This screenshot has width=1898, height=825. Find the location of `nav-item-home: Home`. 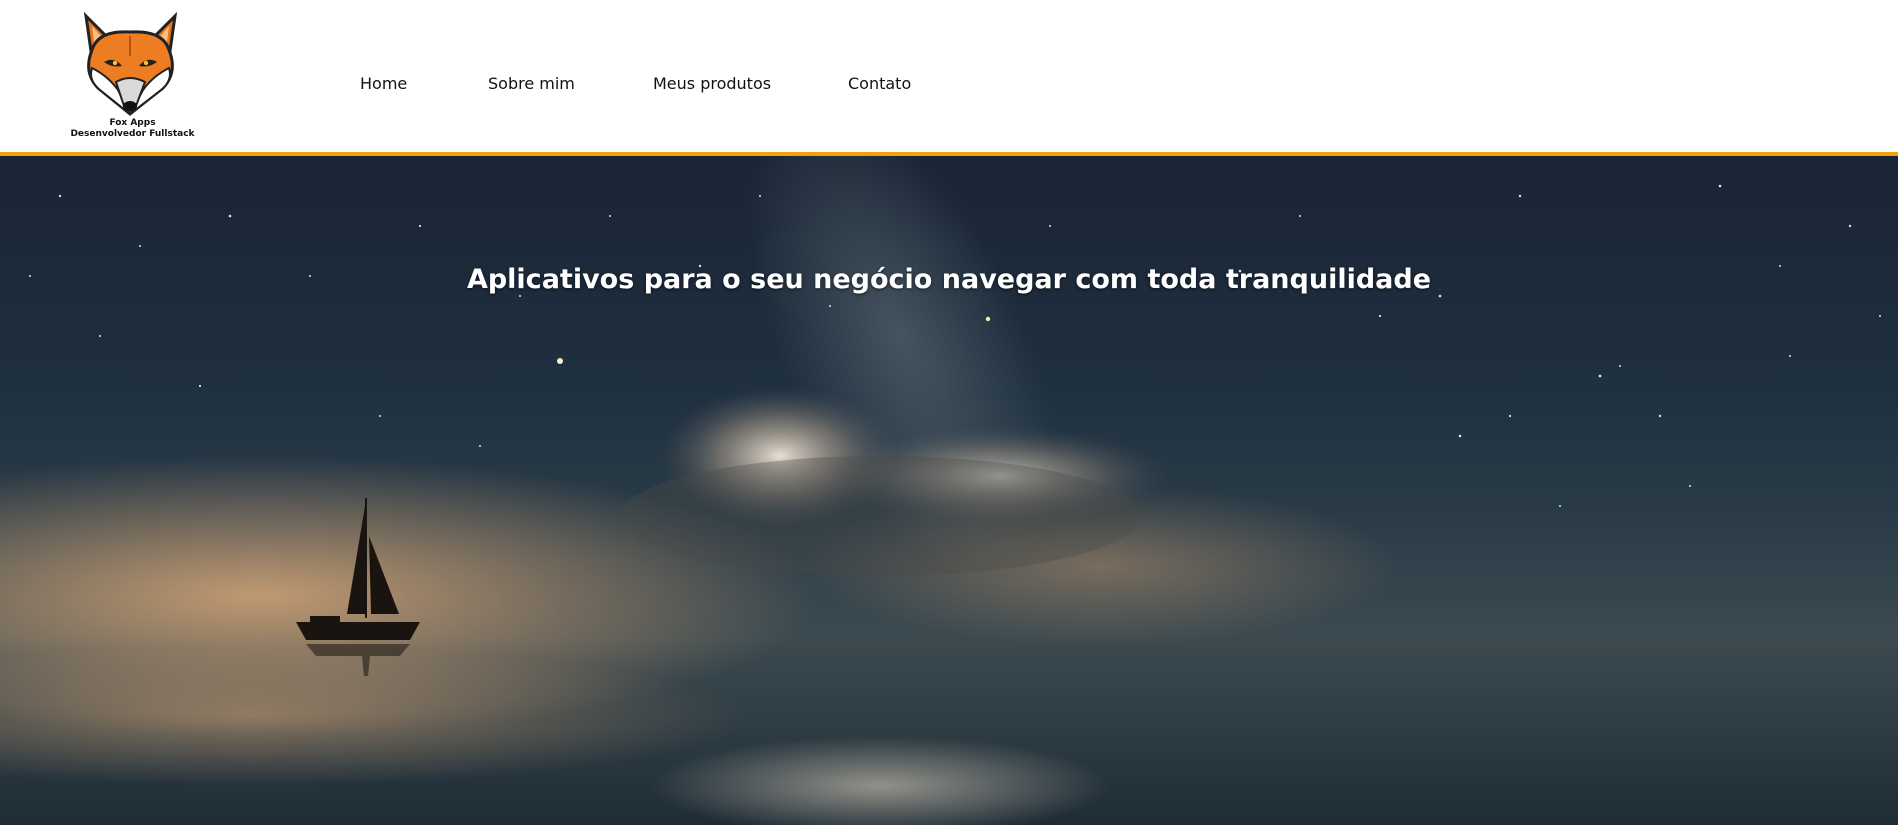

nav-item-home: Home is located at coordinates (383, 83).